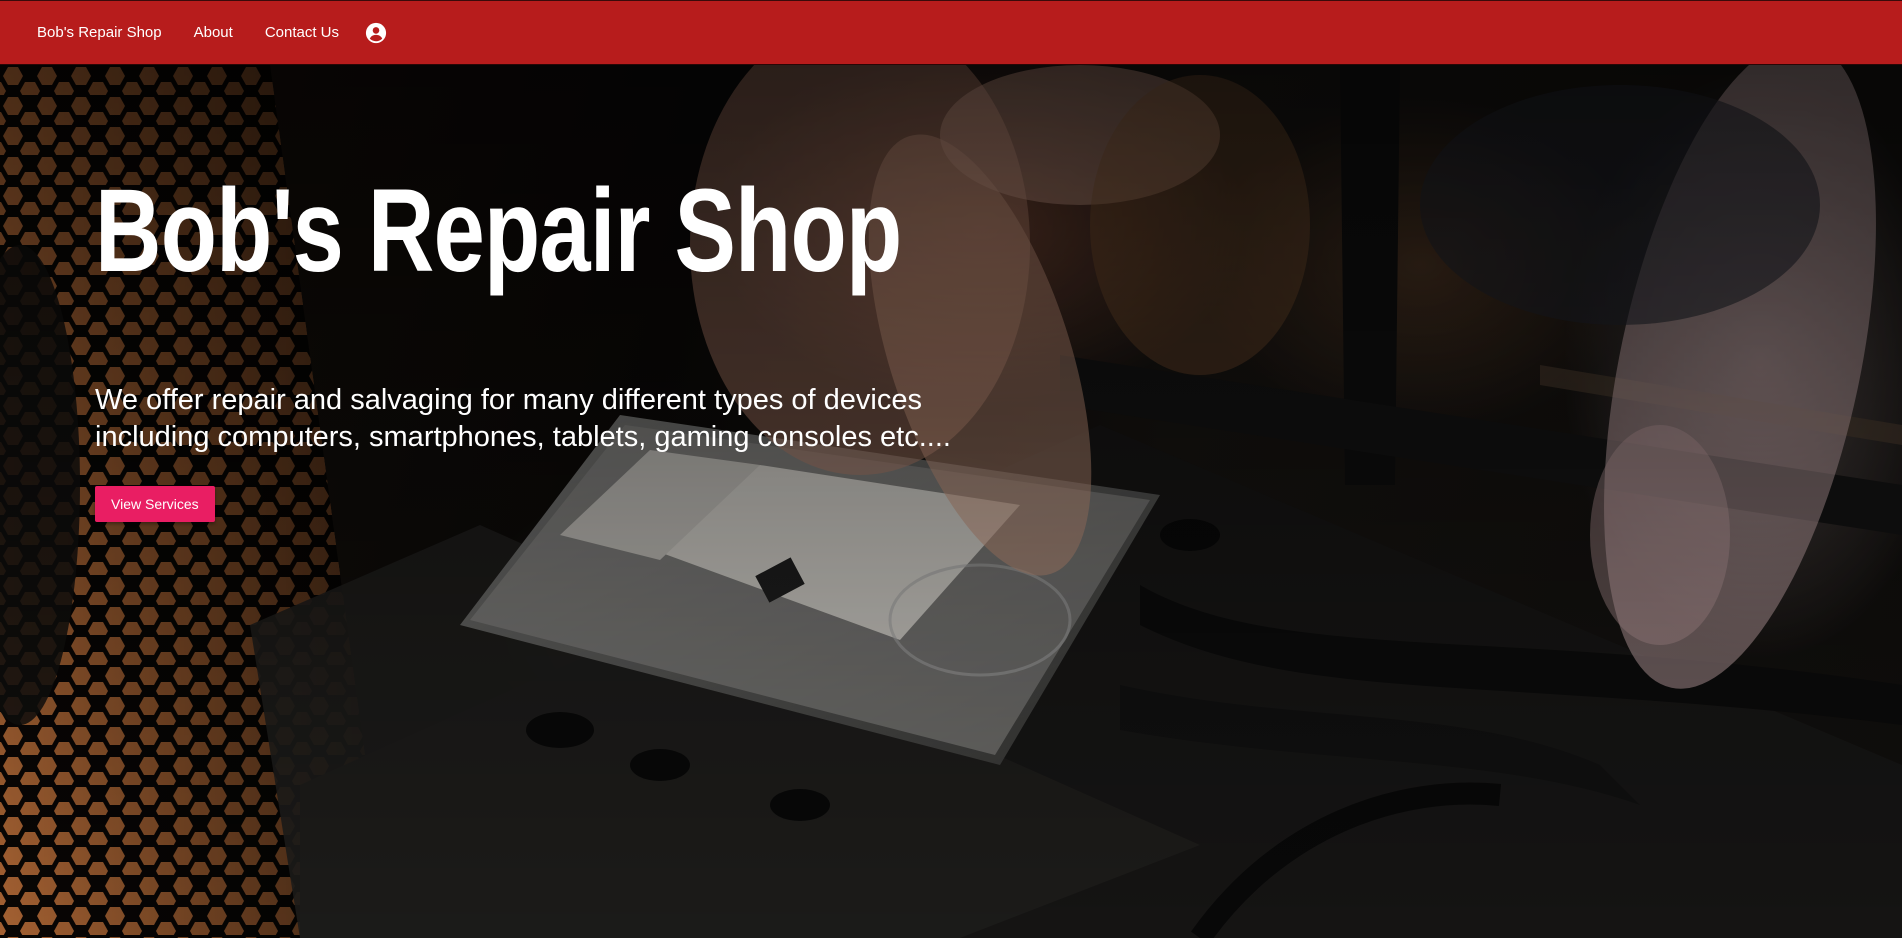 The image size is (1902, 938). What do you see at coordinates (302, 32) in the screenshot?
I see `nav-contact-link: Contact Us` at bounding box center [302, 32].